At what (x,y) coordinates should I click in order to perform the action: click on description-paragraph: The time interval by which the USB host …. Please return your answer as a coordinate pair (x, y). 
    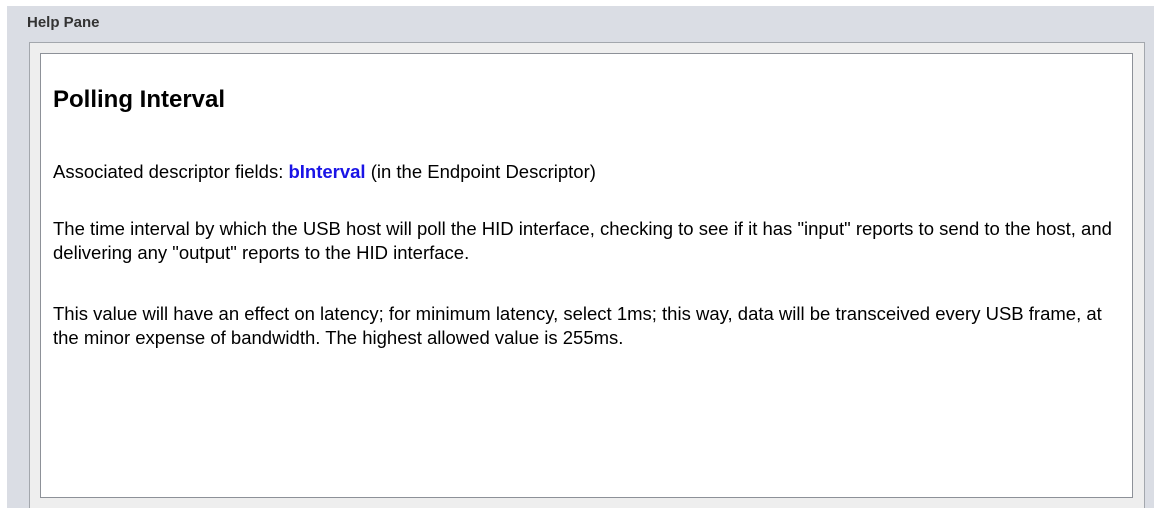
    Looking at the image, I should click on (582, 240).